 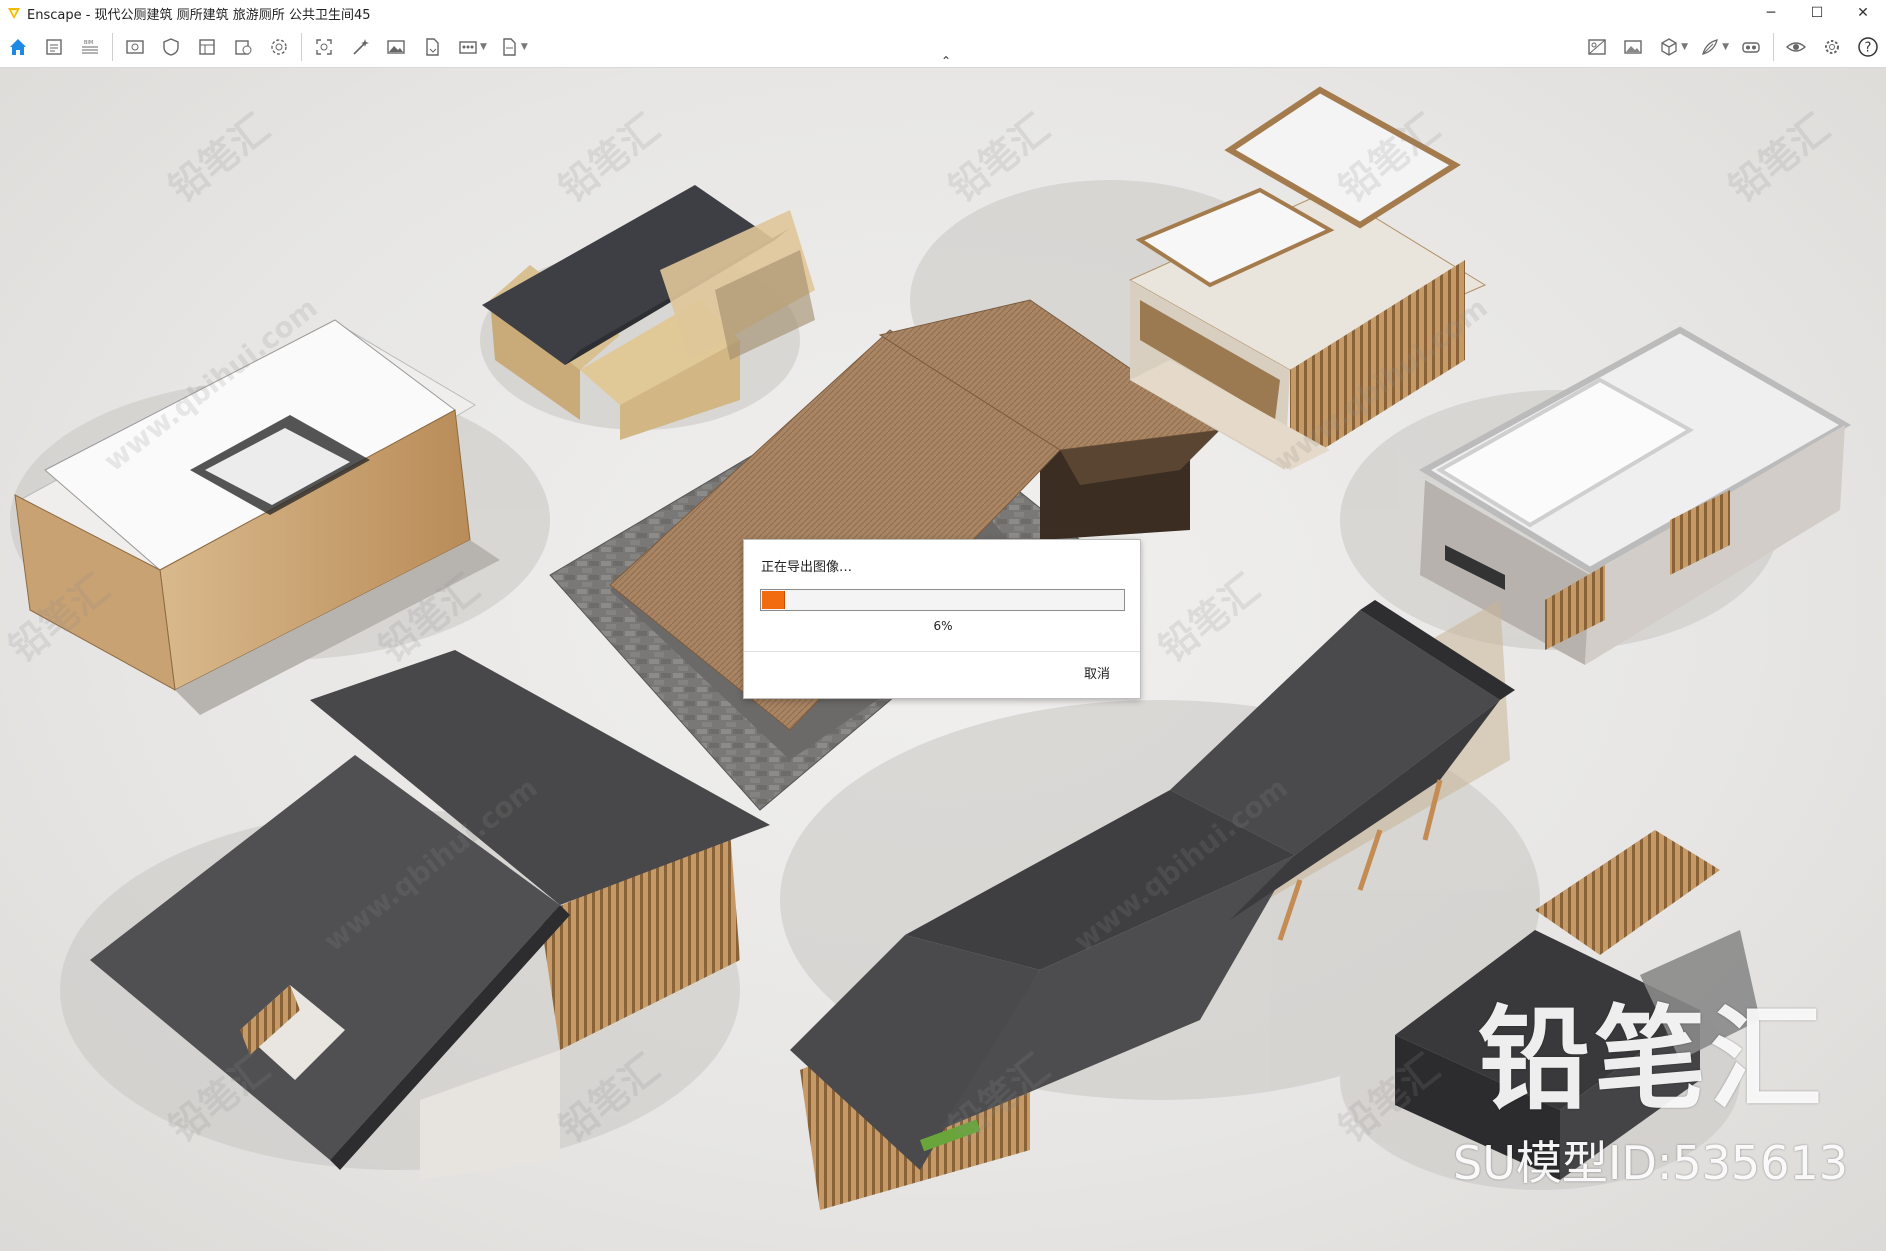 I want to click on window-controls: ─ ☐ ✕, so click(x=1817, y=13).